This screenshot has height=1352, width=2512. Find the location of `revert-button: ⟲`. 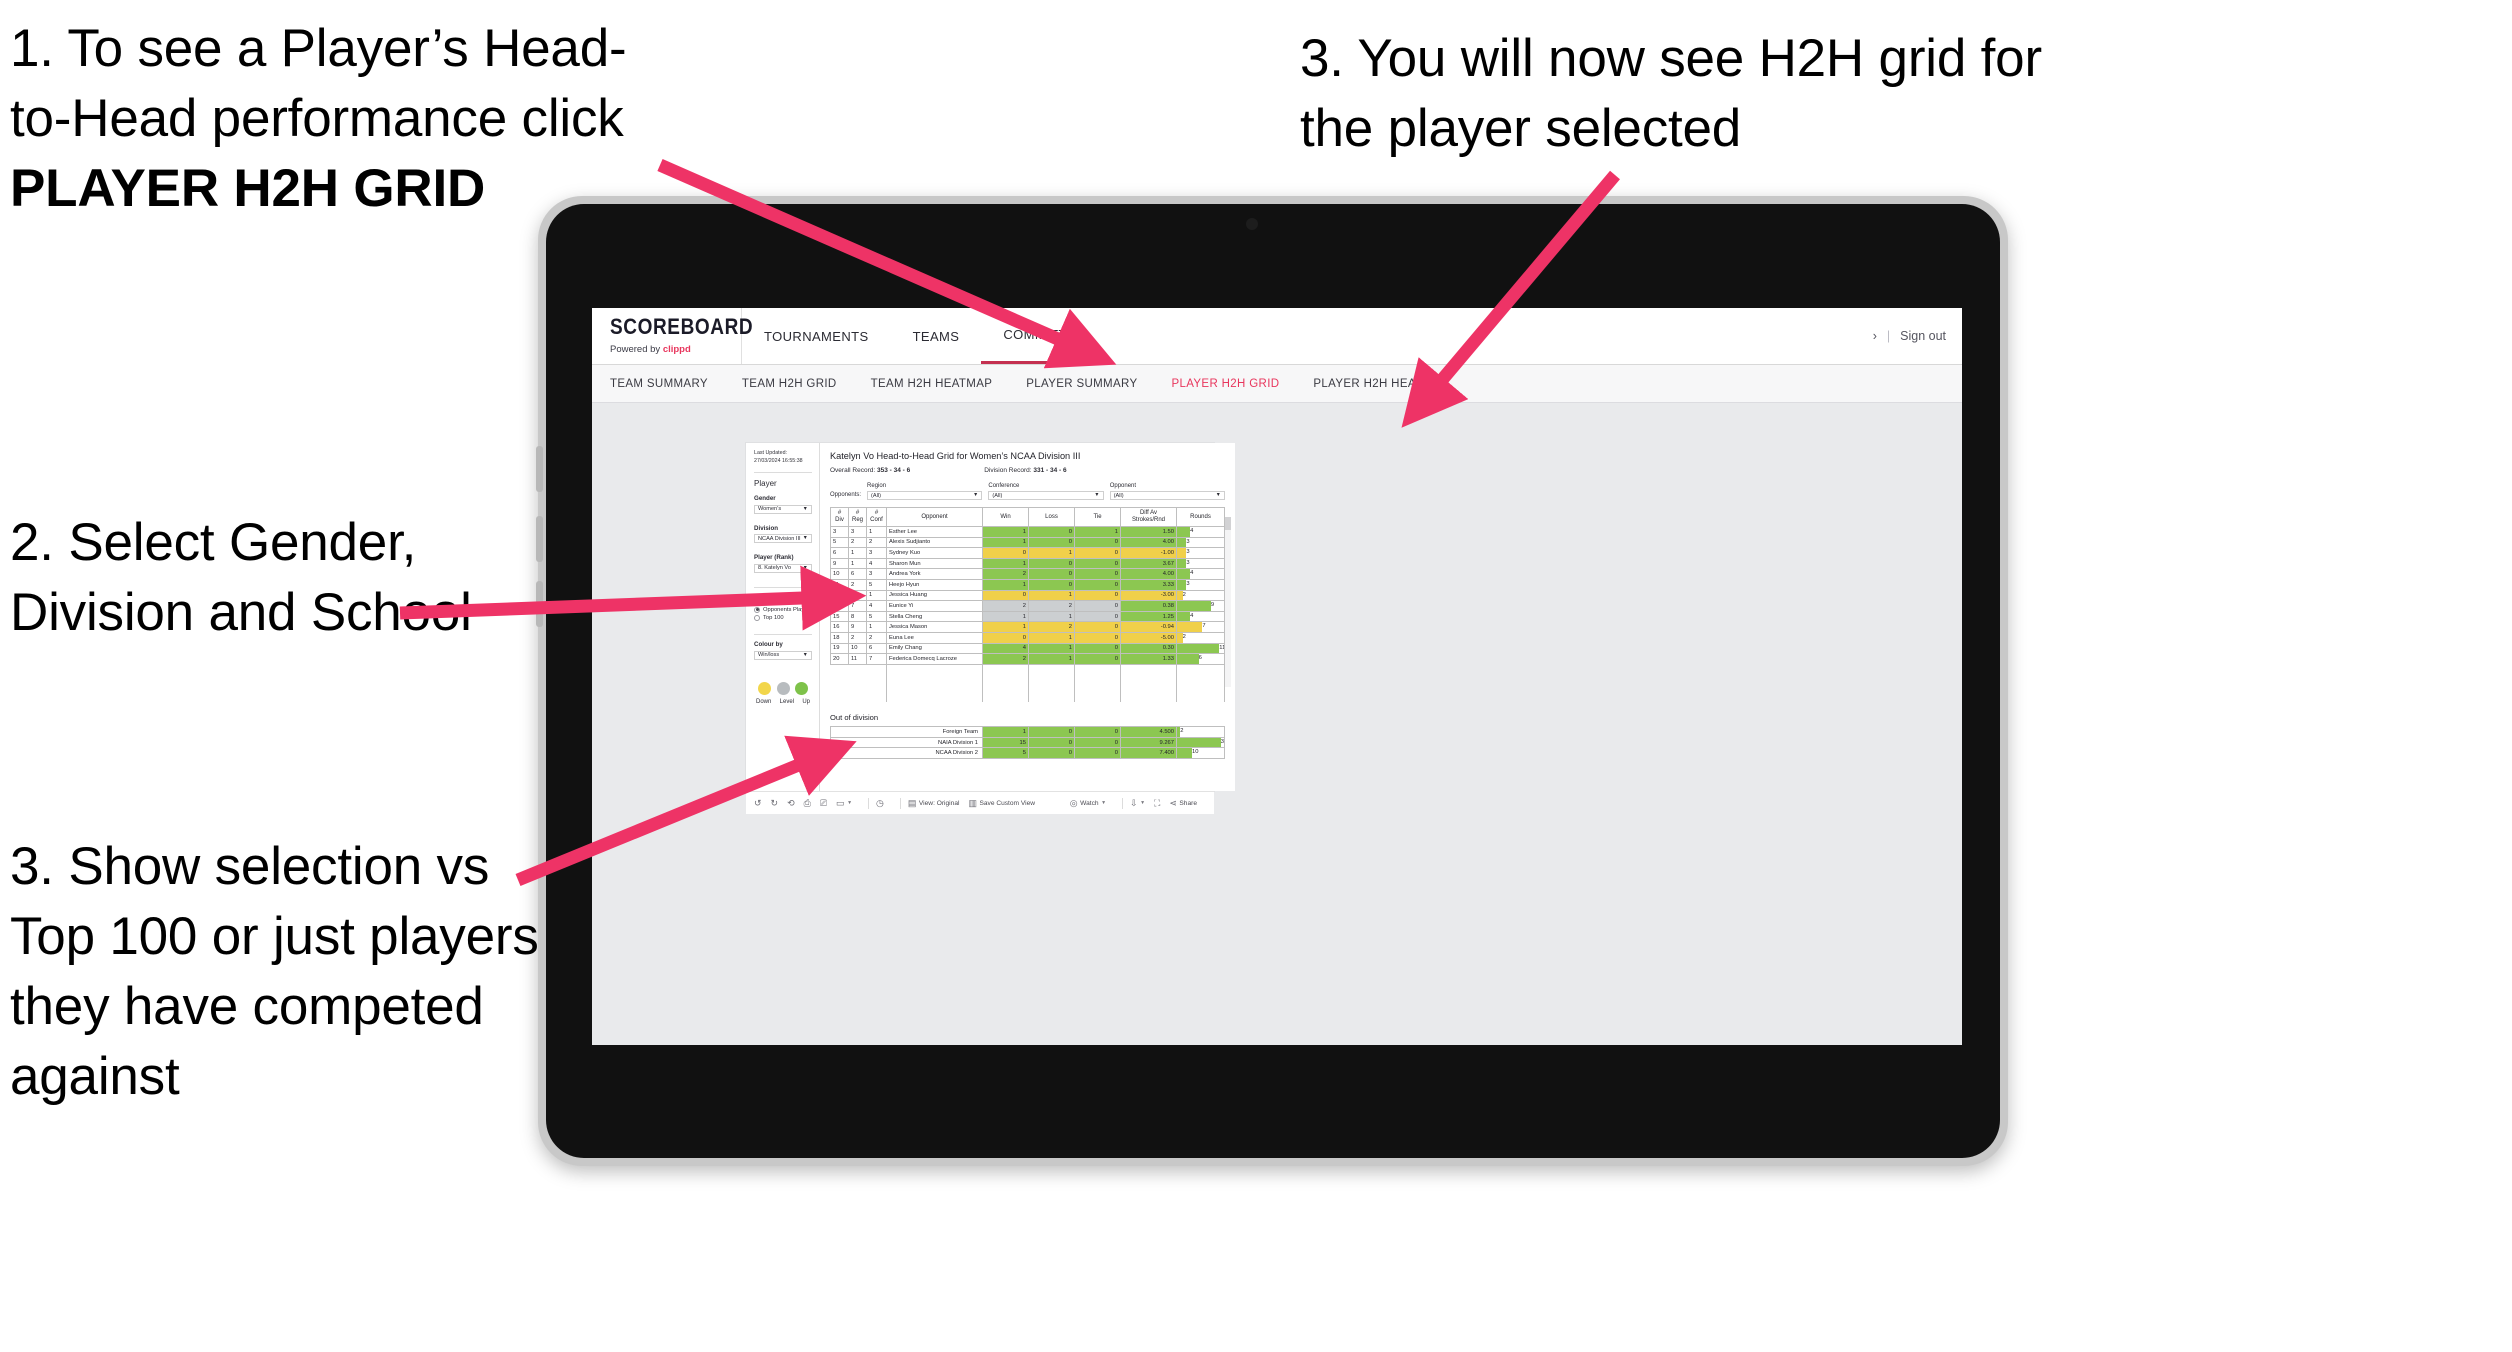

revert-button: ⟲ is located at coordinates (791, 803).